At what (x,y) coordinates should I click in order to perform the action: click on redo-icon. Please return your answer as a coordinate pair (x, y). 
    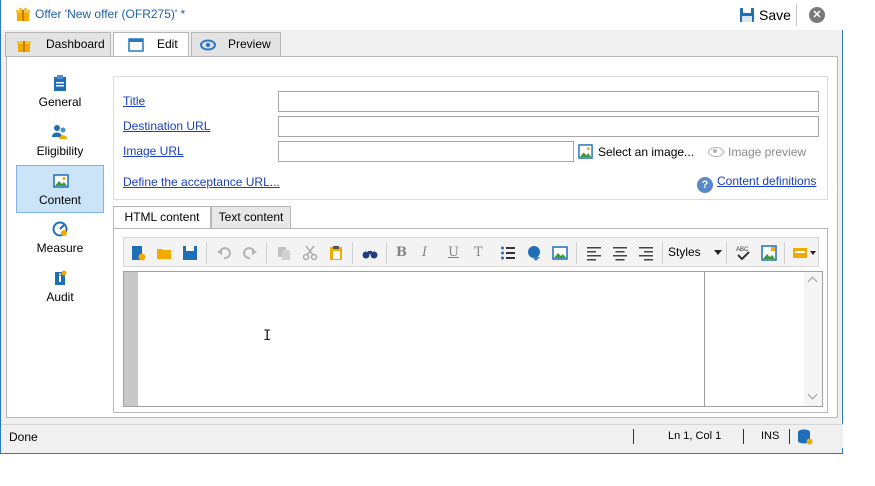
    Looking at the image, I should click on (250, 253).